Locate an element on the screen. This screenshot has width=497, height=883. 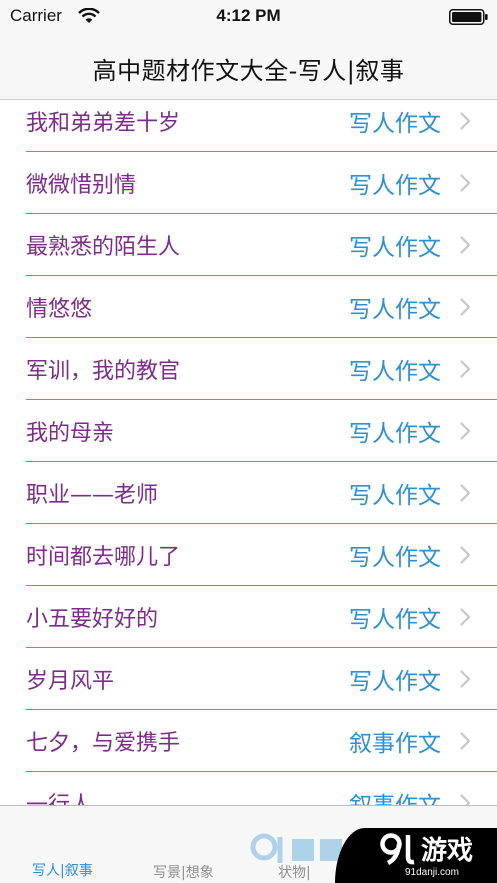
article-title: 一行人 is located at coordinates (59, 796).